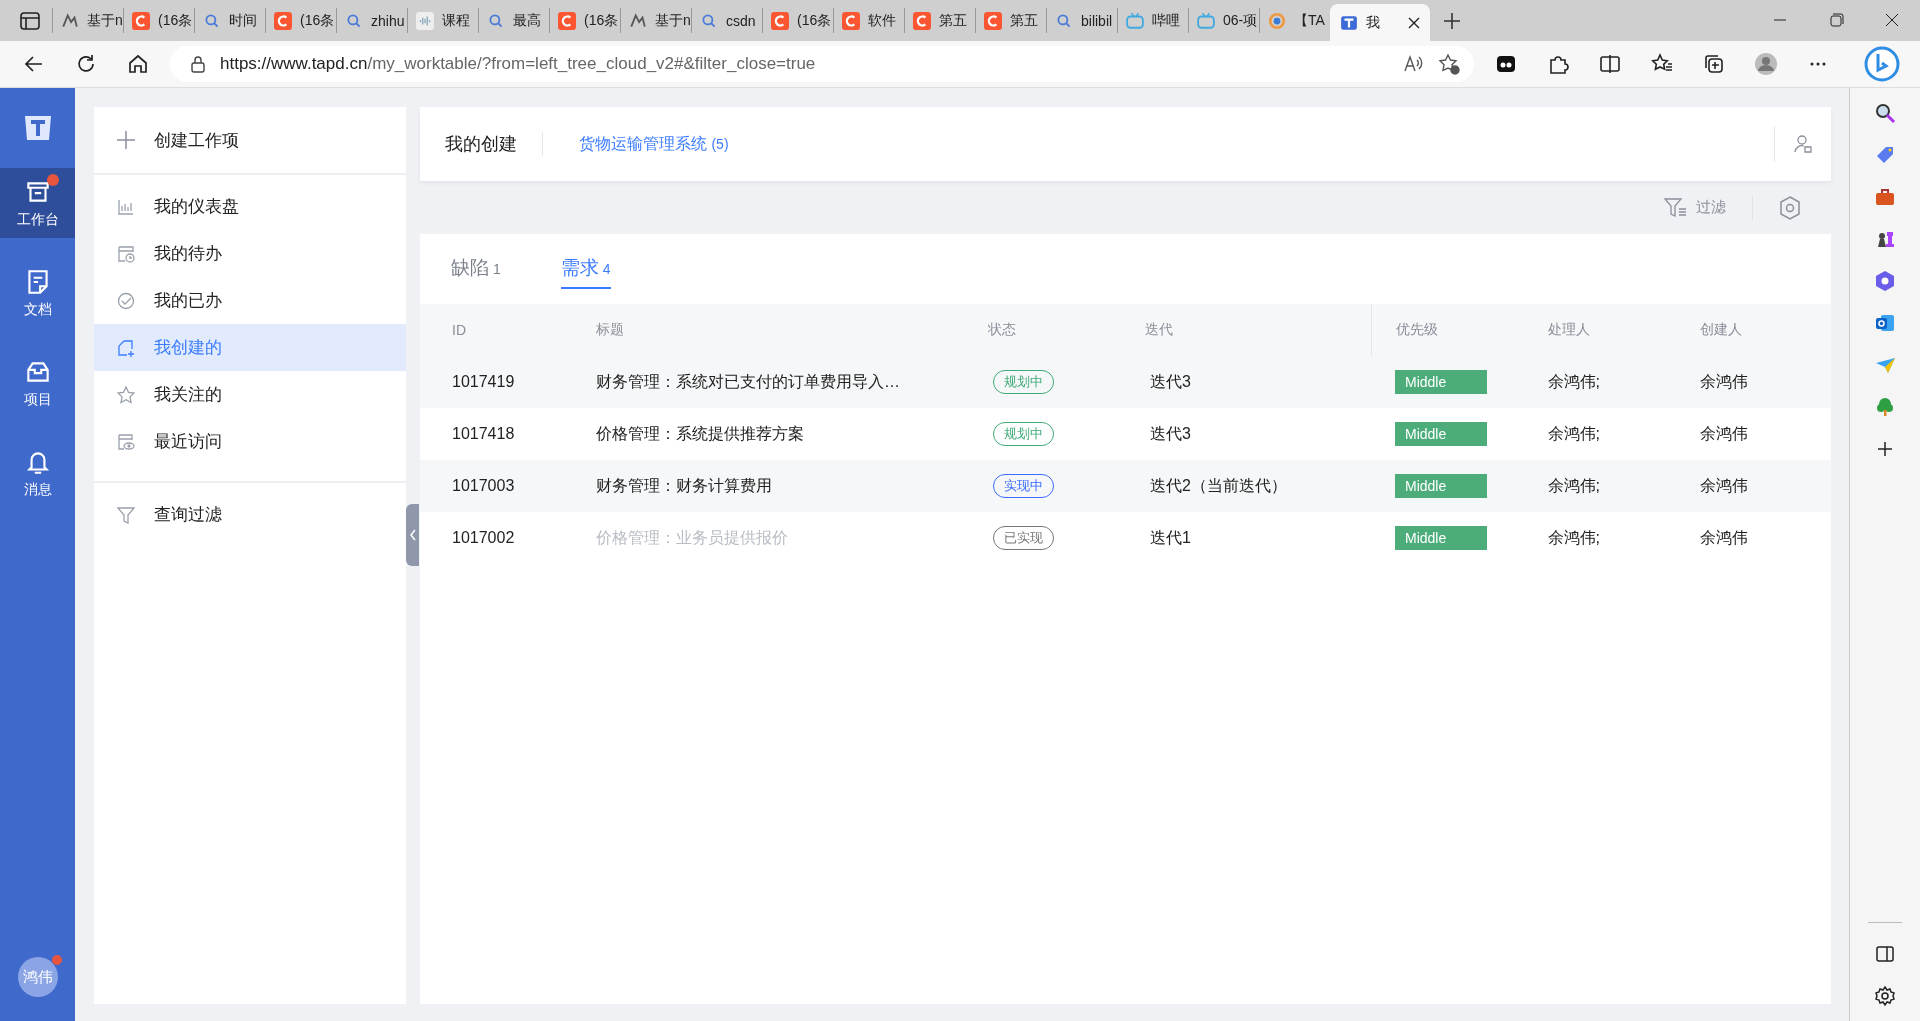 The image size is (1920, 1021). I want to click on extension-icon, so click(1506, 64).